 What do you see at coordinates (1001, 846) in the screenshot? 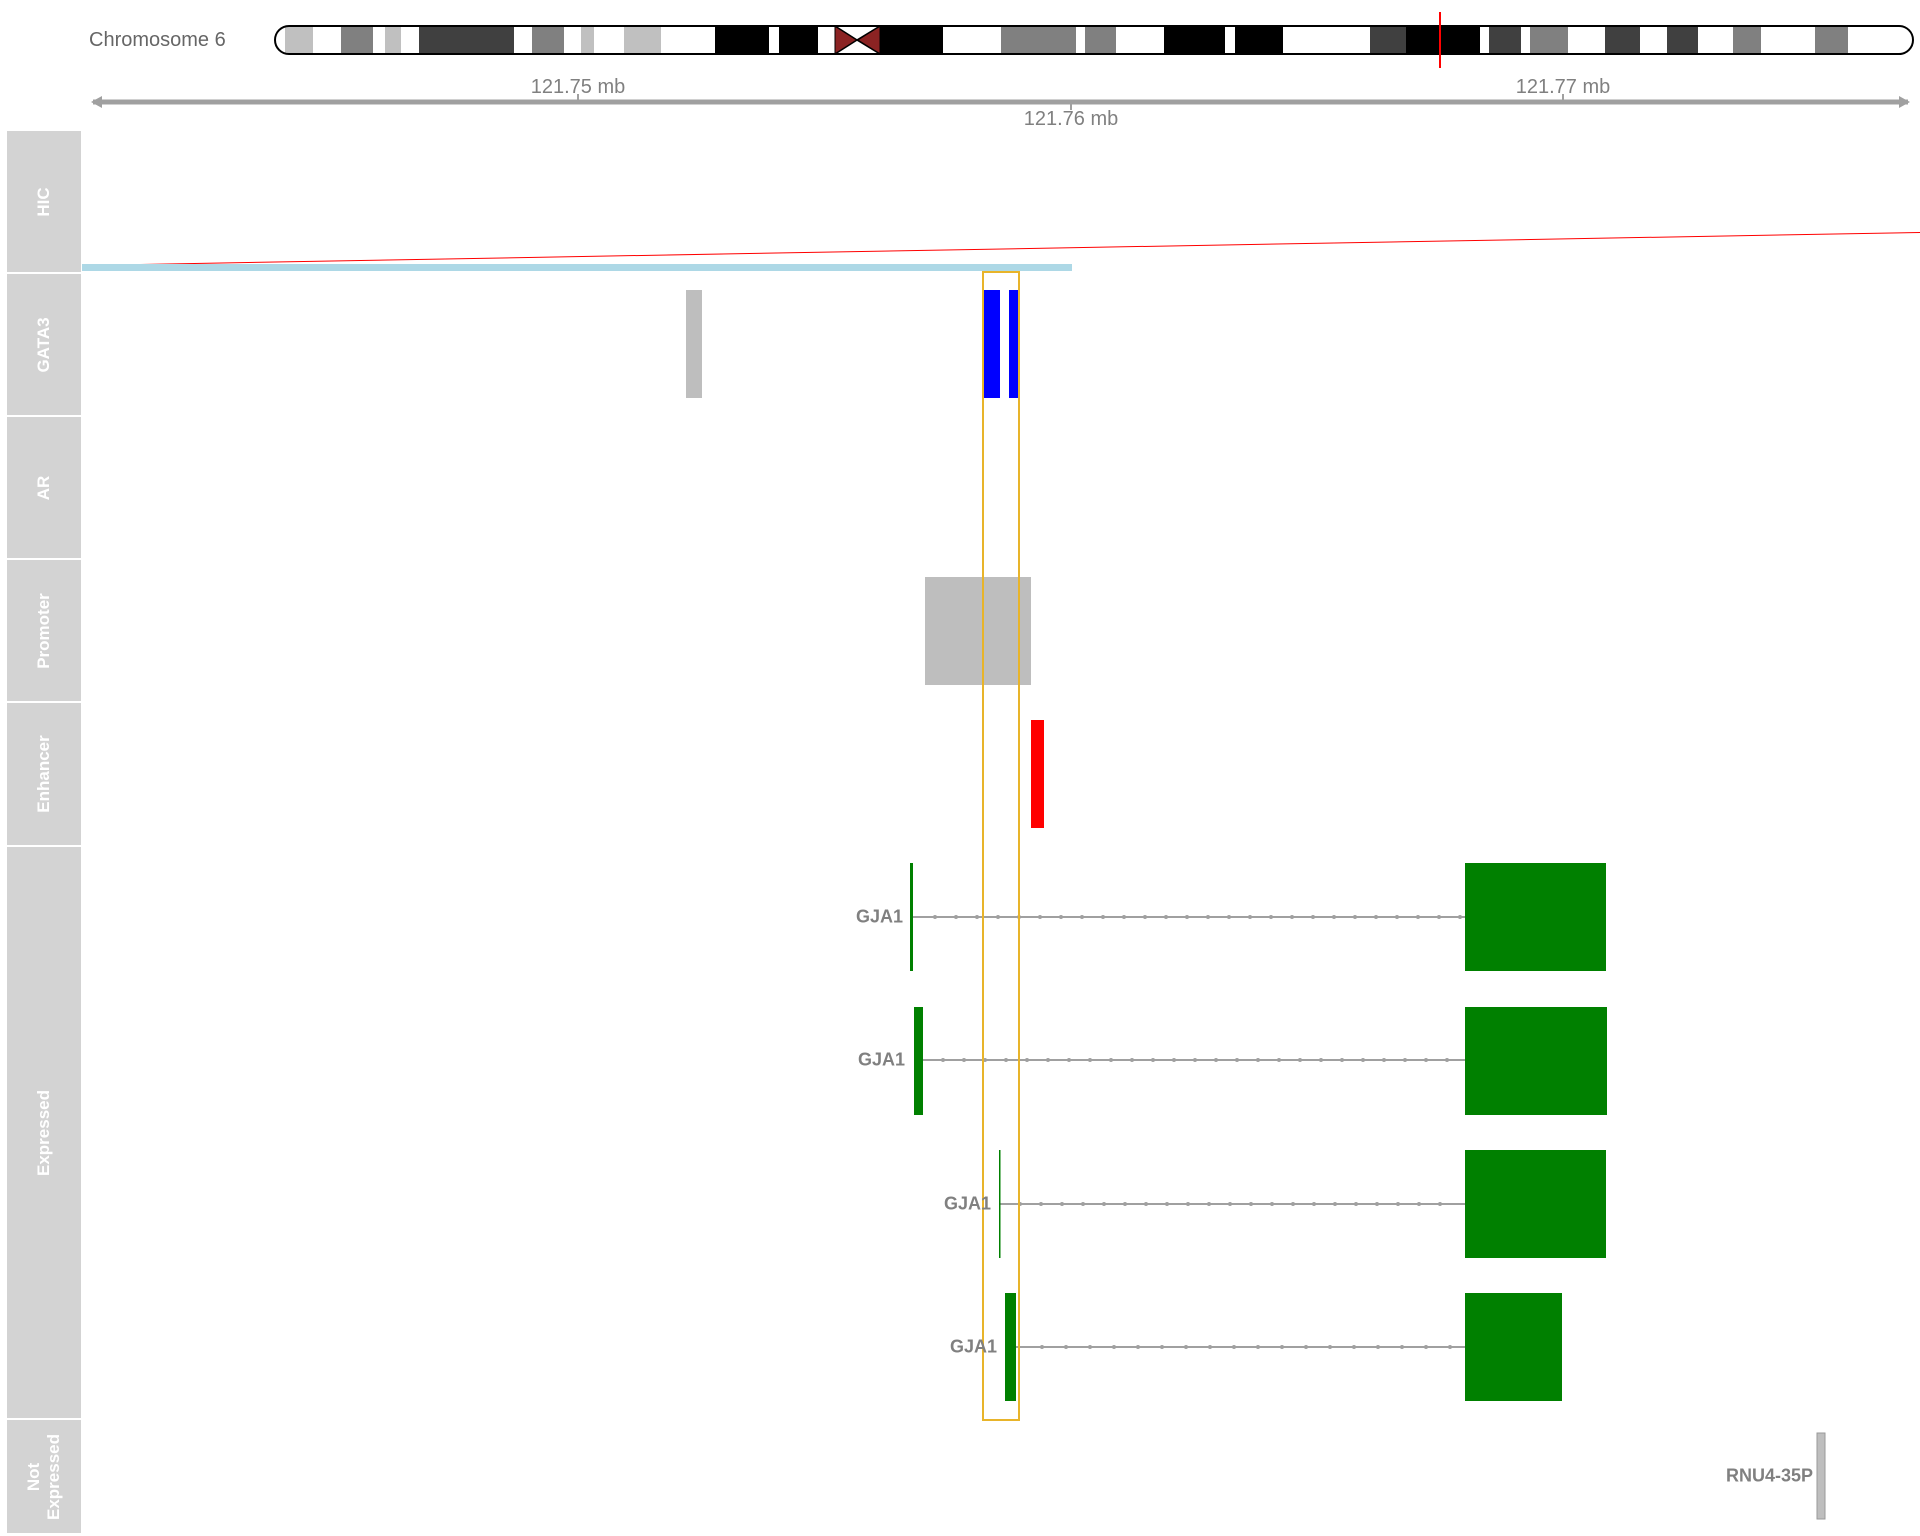
I see `highlight-region-box` at bounding box center [1001, 846].